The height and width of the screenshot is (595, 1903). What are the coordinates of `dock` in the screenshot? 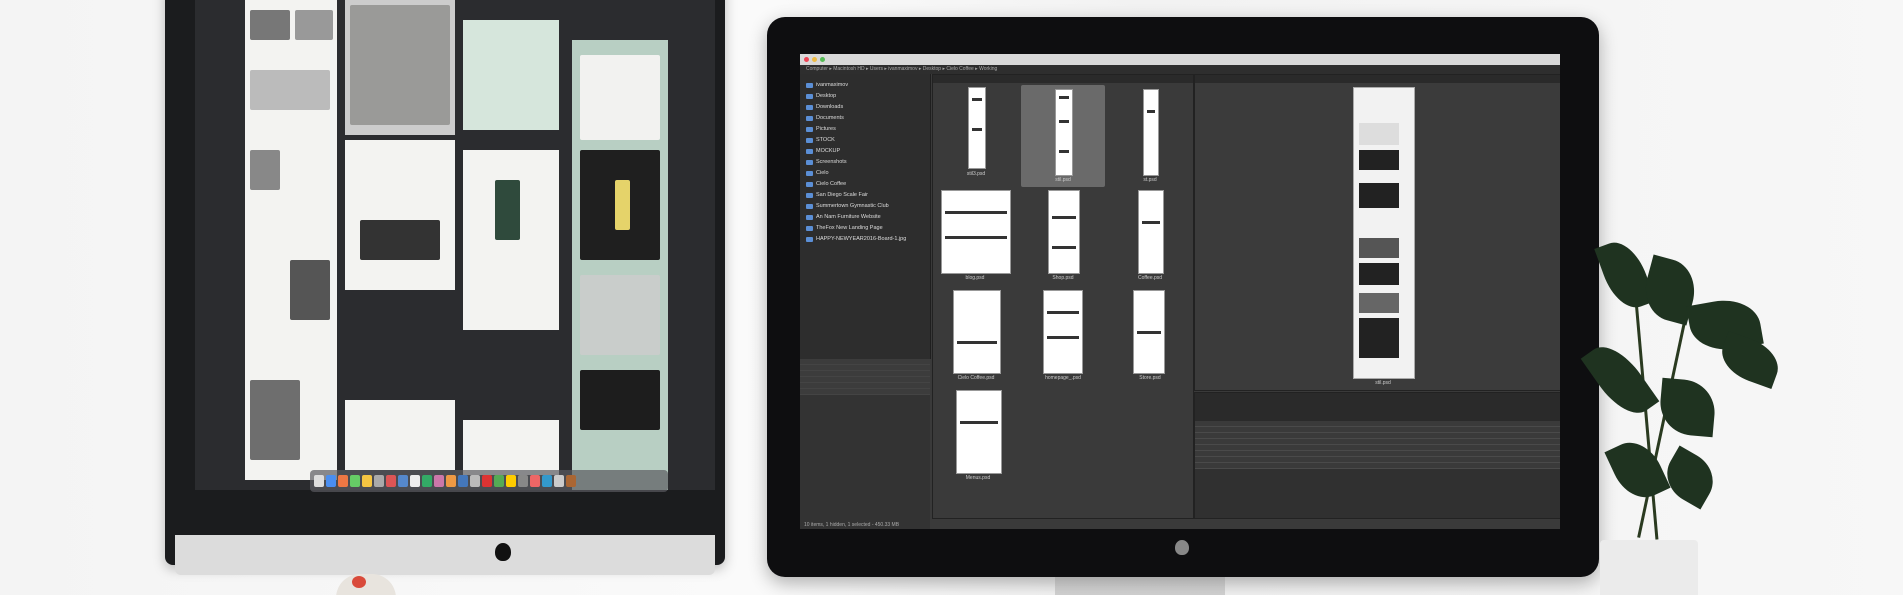 It's located at (489, 481).